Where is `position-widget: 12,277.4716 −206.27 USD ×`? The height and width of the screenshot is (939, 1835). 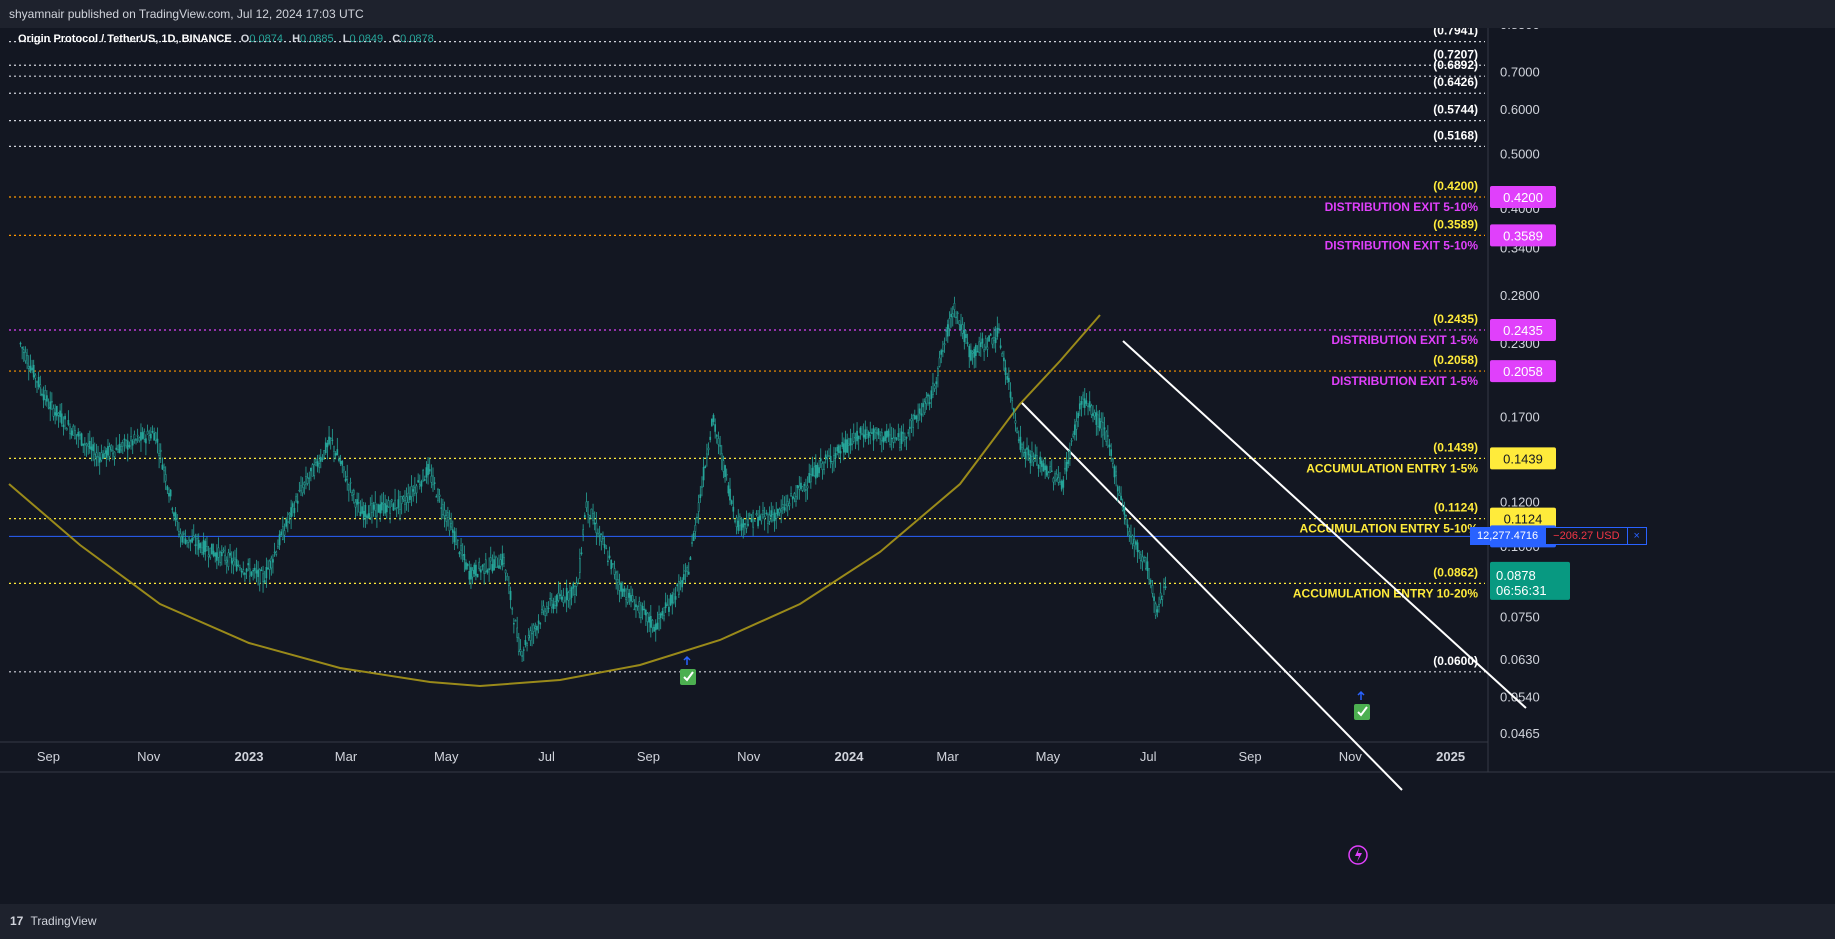
position-widget: 12,277.4716 −206.27 USD × is located at coordinates (1558, 536).